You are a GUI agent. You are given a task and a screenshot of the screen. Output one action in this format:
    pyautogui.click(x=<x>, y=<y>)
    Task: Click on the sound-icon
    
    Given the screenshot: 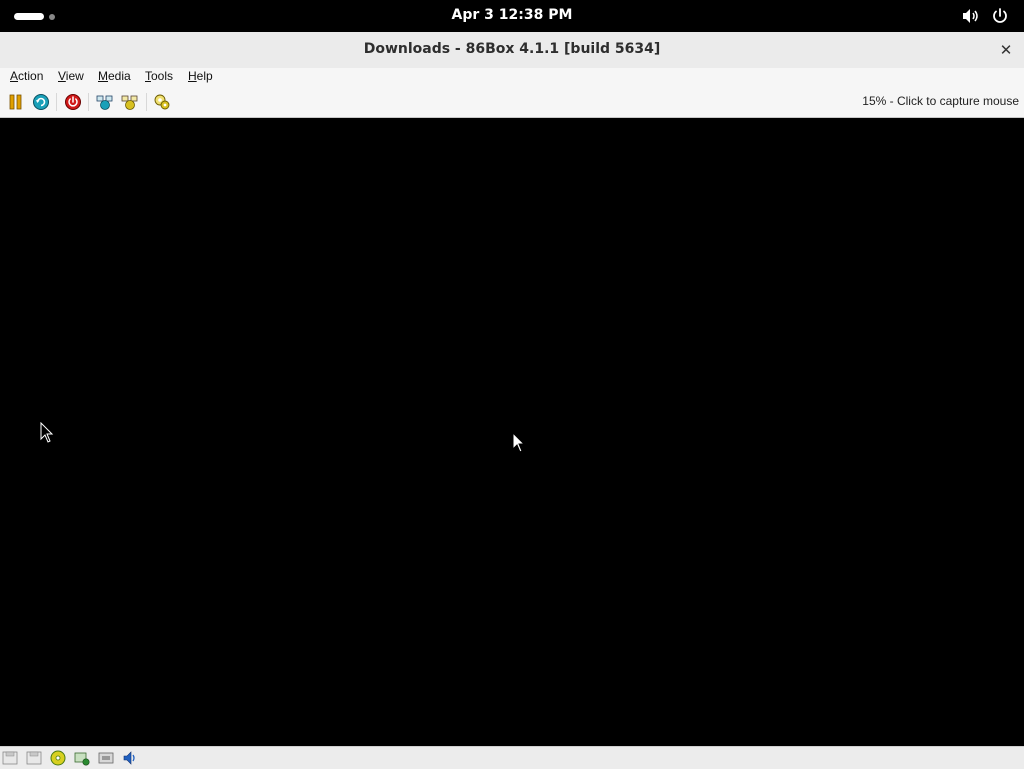 What is the action you would take?
    pyautogui.click(x=130, y=758)
    